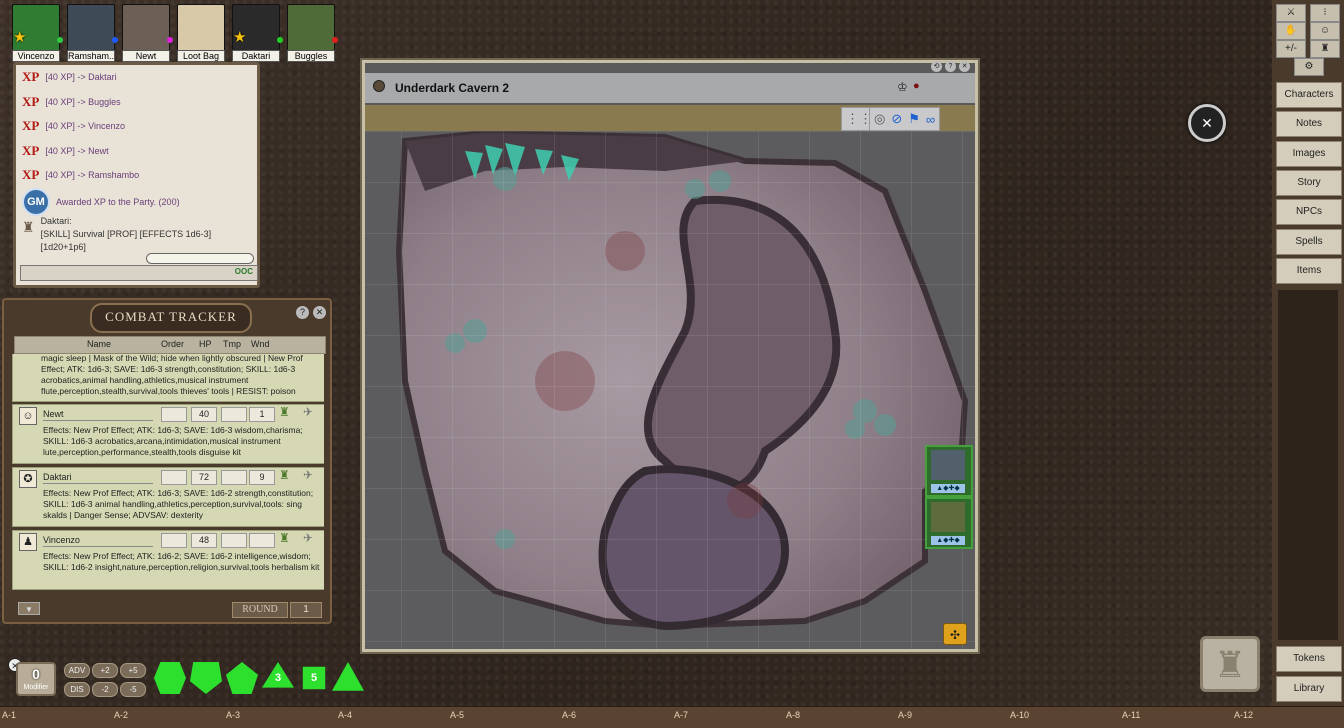  What do you see at coordinates (98, 541) in the screenshot?
I see `ct-entry-name: Vincenzo` at bounding box center [98, 541].